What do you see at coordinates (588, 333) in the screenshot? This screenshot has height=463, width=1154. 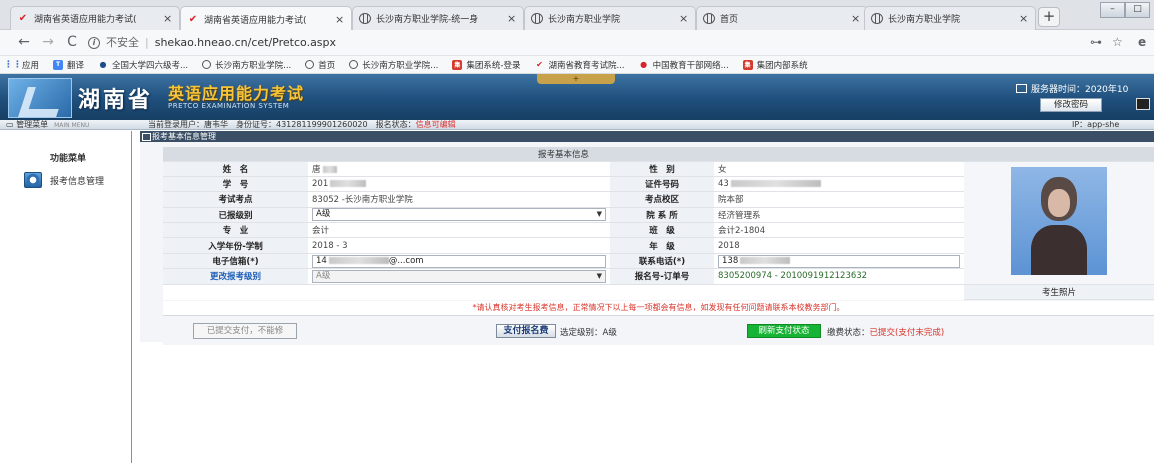 I see `selected-level-text: 选定级别：A级` at bounding box center [588, 333].